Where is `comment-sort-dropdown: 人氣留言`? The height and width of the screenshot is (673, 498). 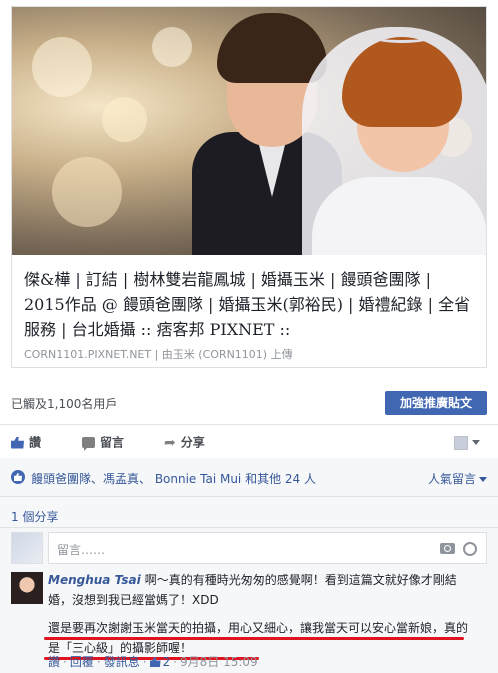 comment-sort-dropdown: 人氣留言 is located at coordinates (457, 478).